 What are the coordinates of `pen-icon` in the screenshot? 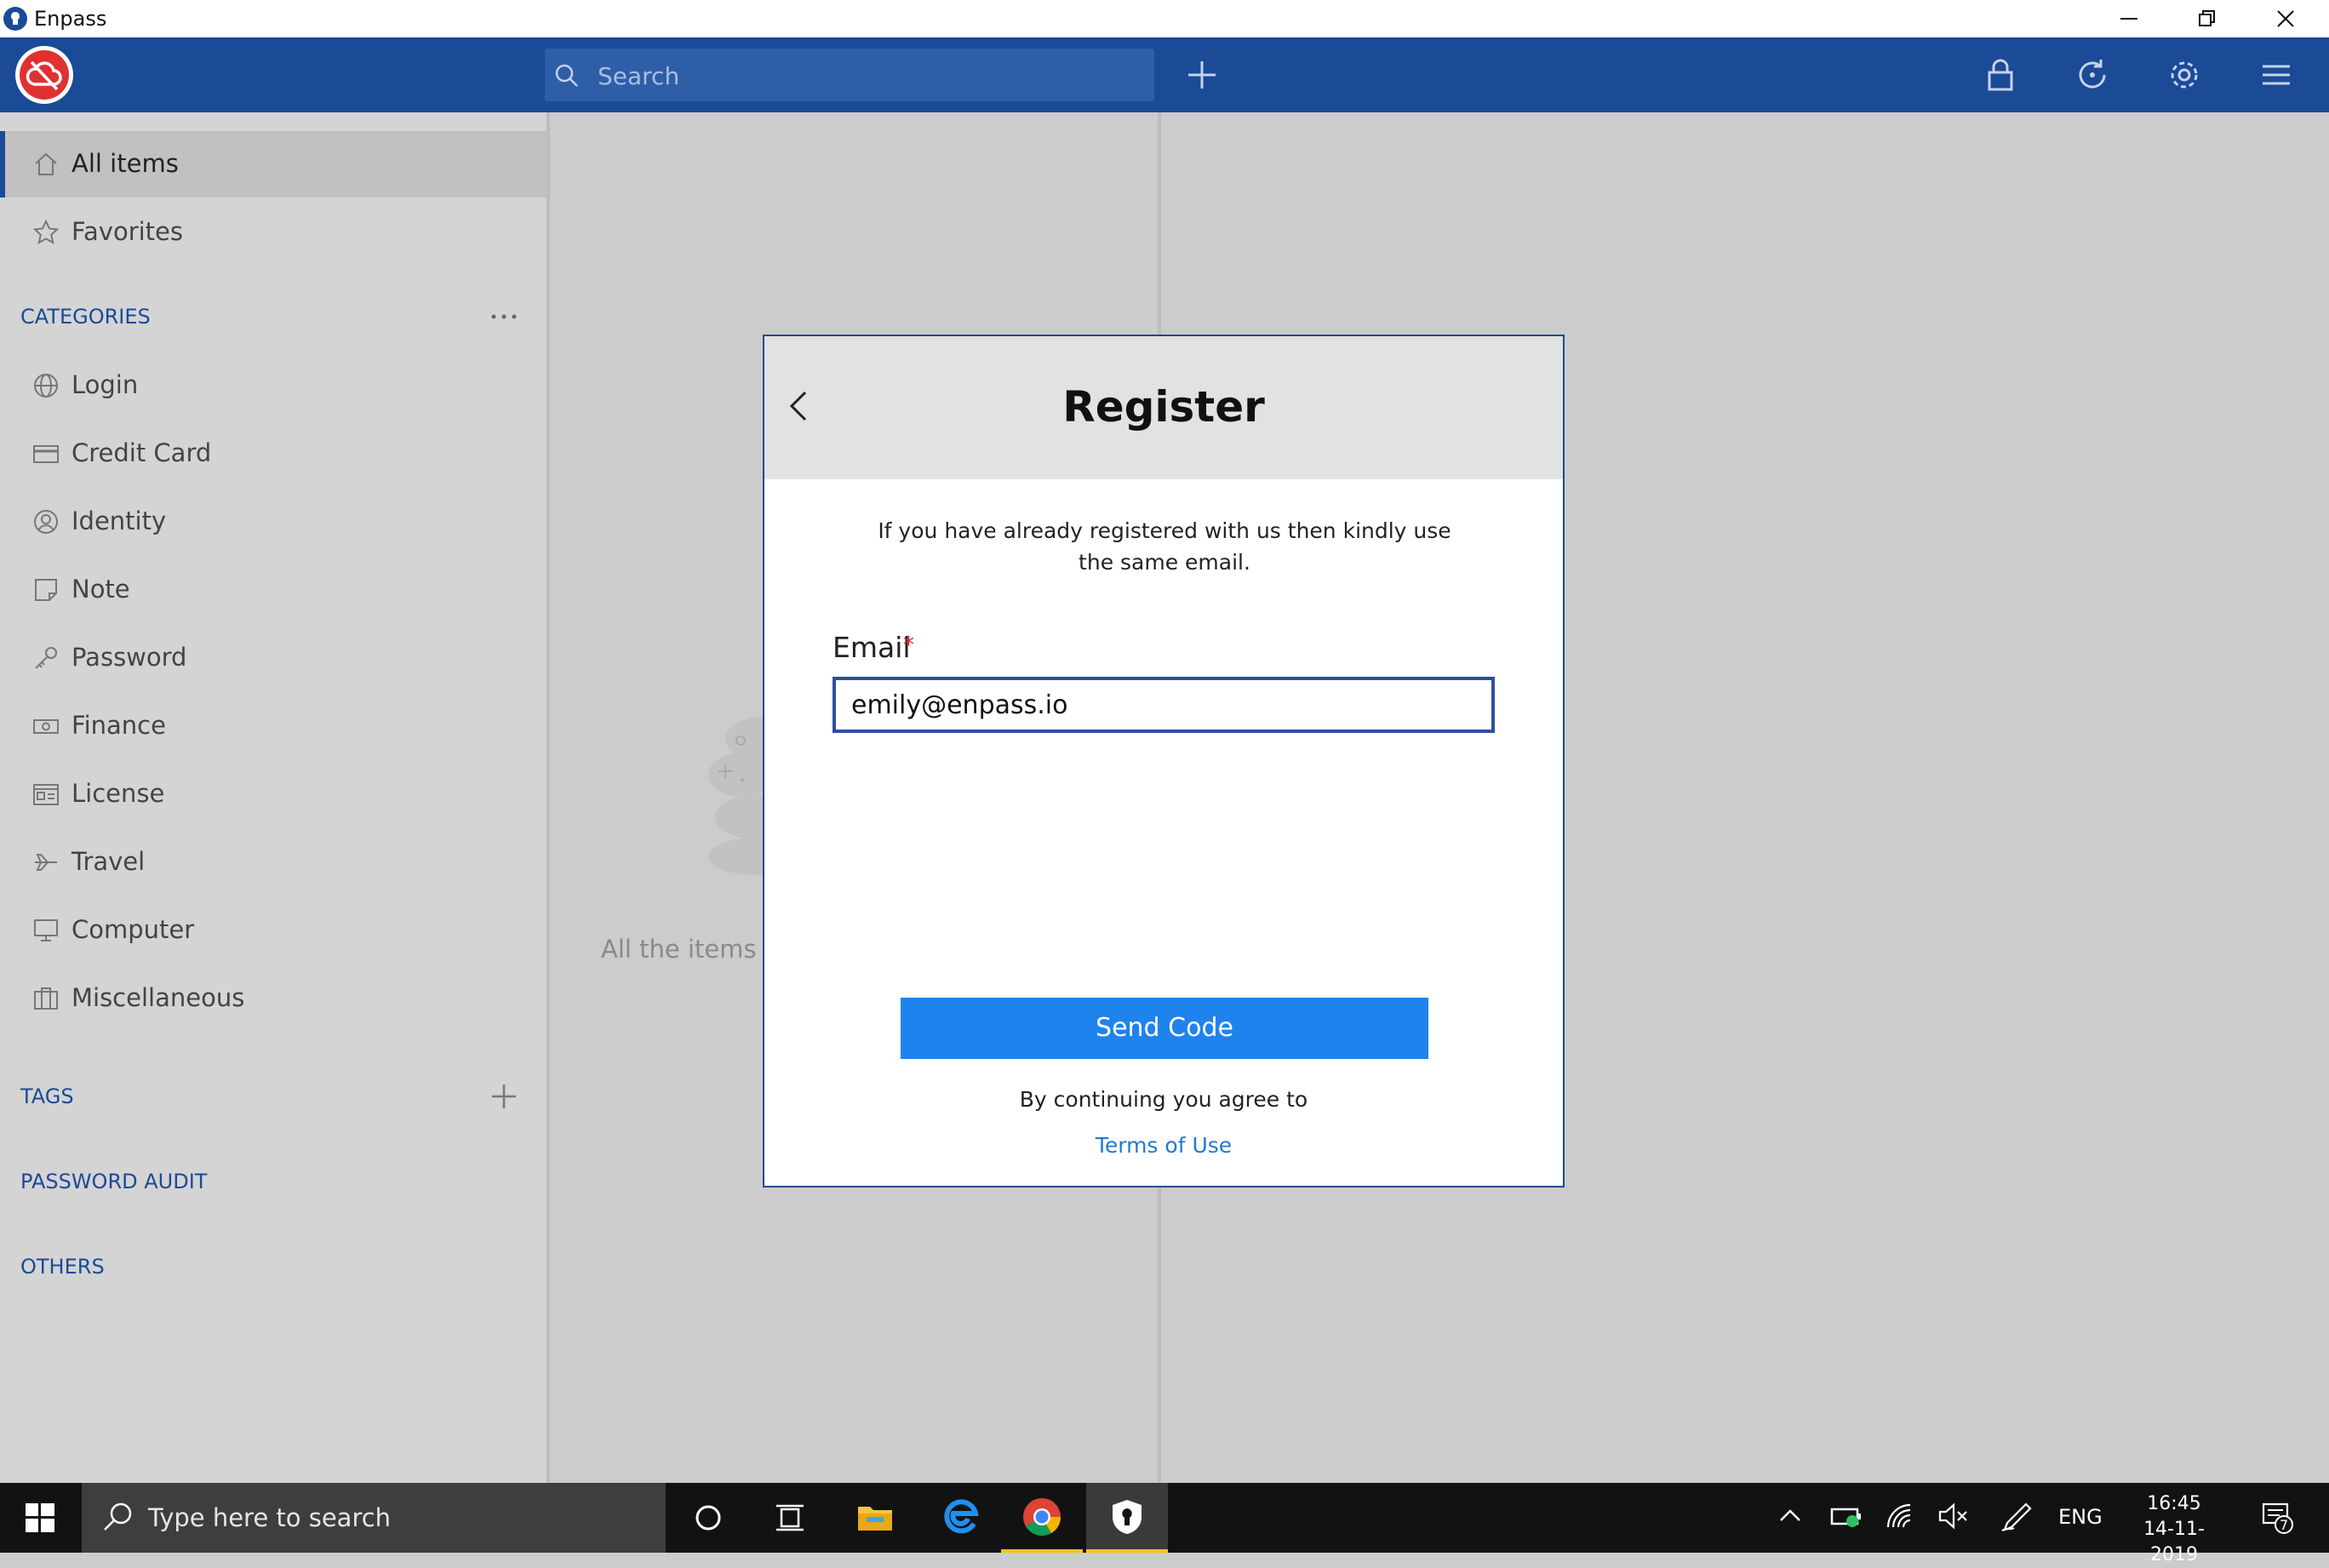 It's located at (2016, 1517).